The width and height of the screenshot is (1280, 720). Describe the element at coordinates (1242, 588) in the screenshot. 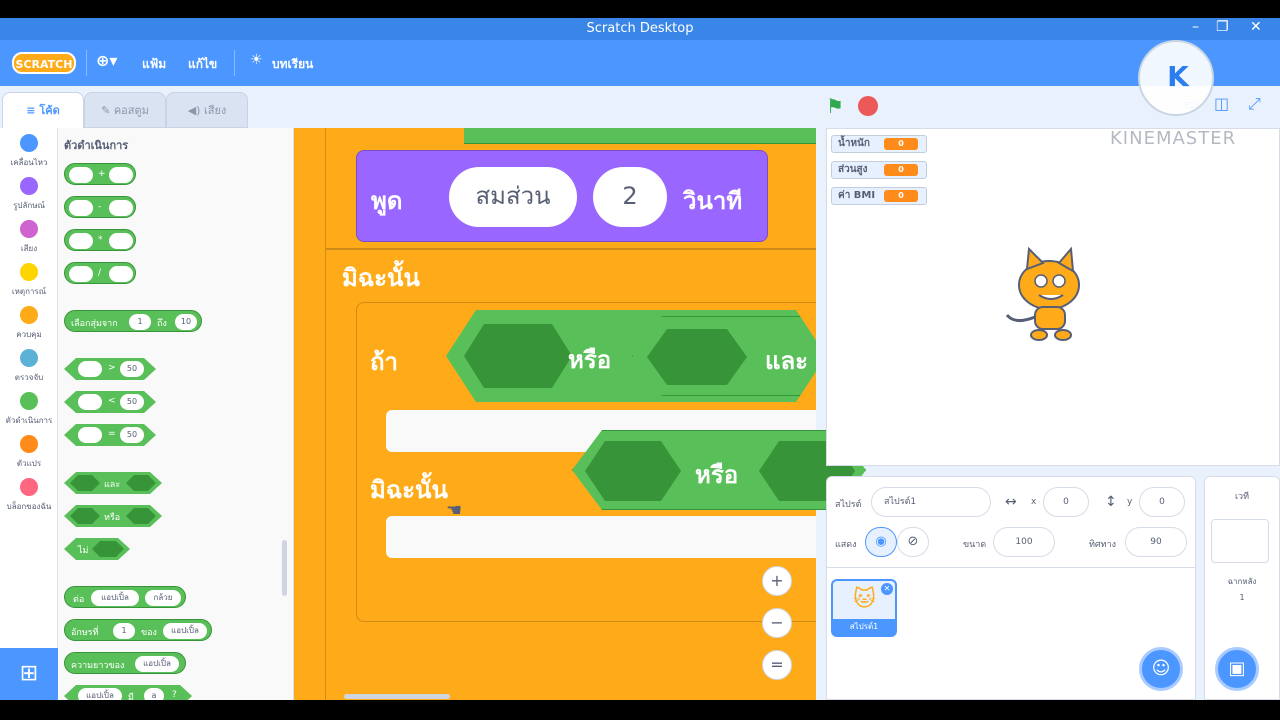

I see `stage-selector-pane: เวที ฉากหลัง 1 ▣` at that location.